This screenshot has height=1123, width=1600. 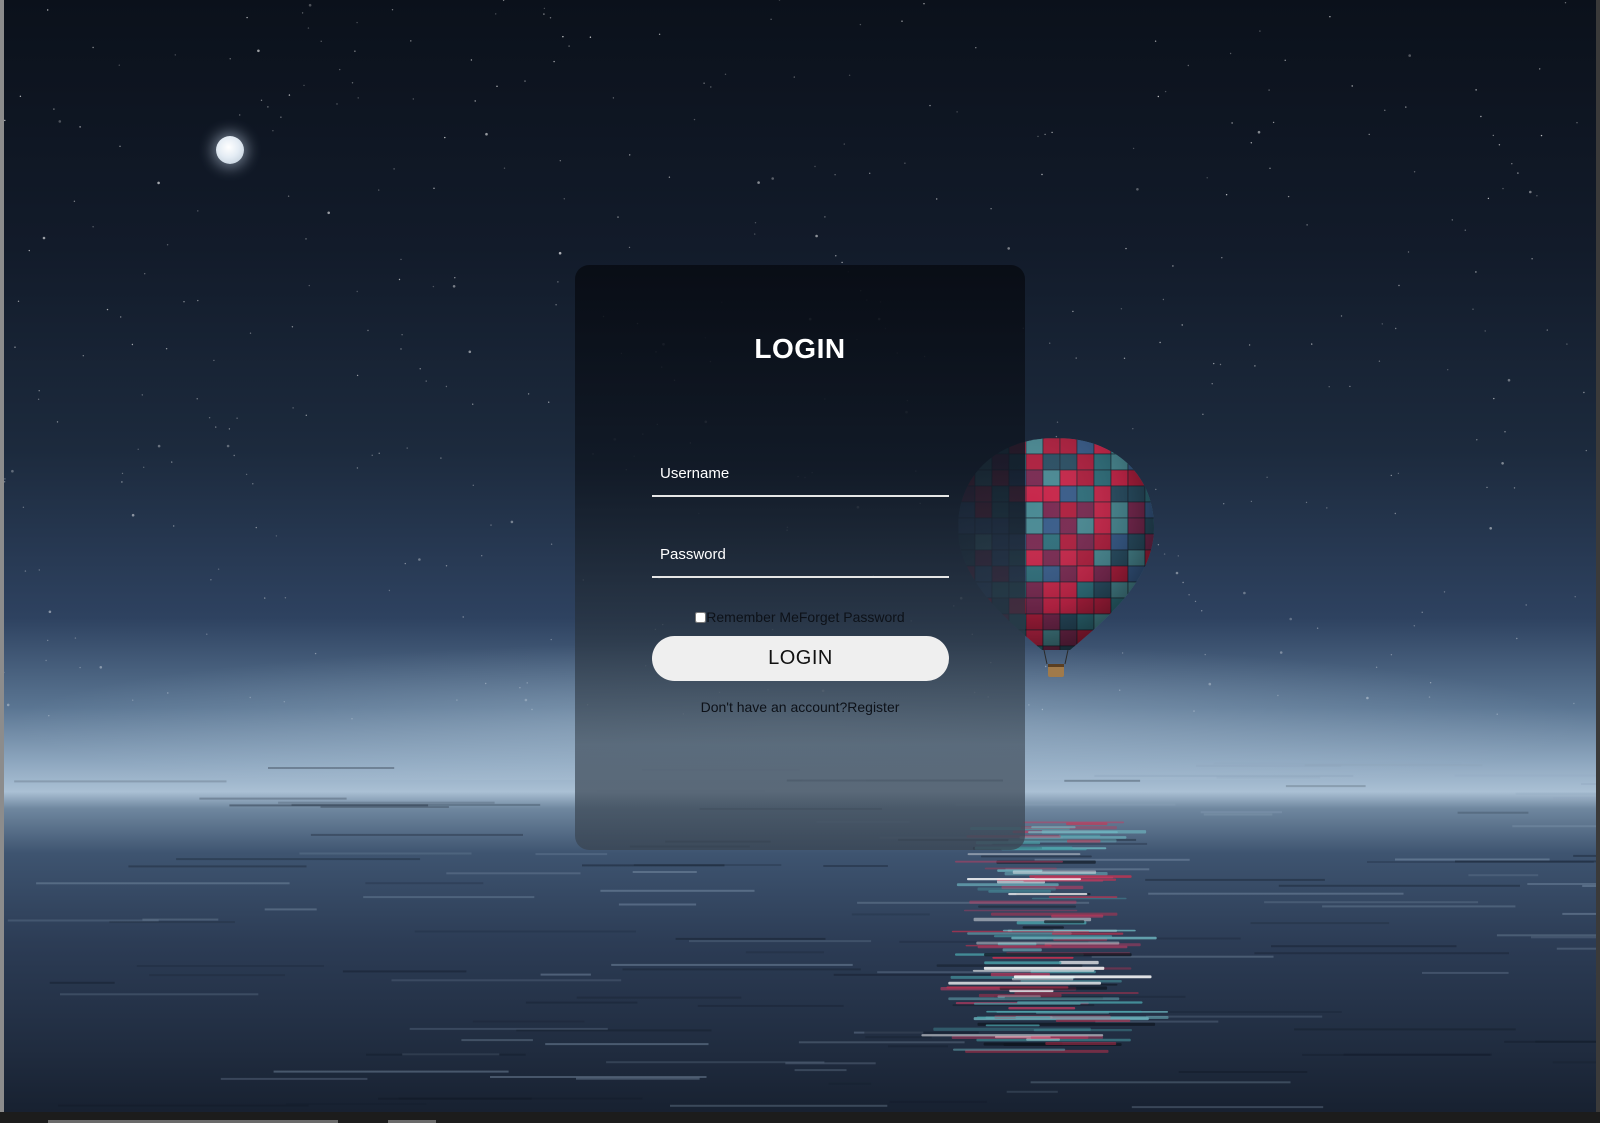 What do you see at coordinates (852, 617) in the screenshot?
I see `forgot-password-link: Forget Password` at bounding box center [852, 617].